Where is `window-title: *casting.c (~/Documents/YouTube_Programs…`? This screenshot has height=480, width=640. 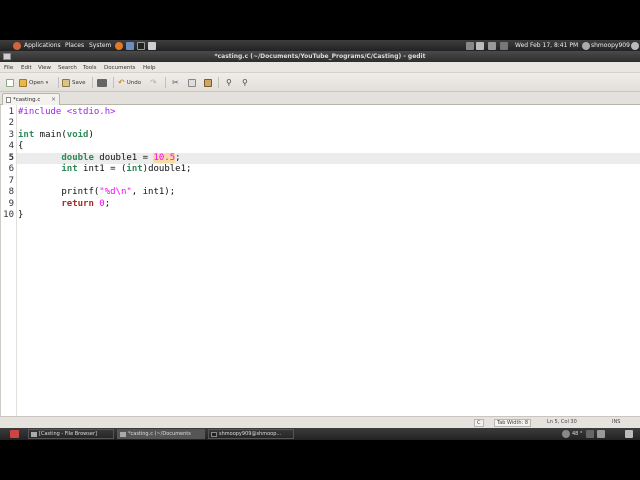 window-title: *casting.c (~/Documents/YouTube_Programs… is located at coordinates (320, 56).